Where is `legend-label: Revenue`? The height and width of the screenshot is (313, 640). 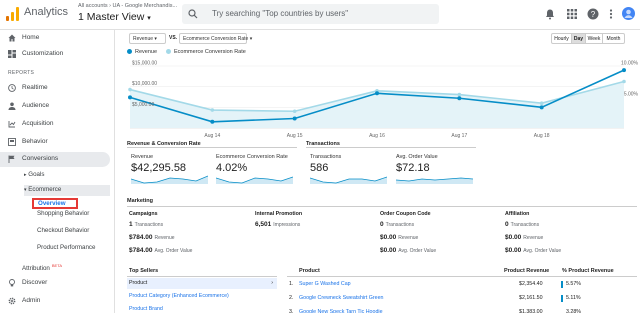
legend-label: Revenue is located at coordinates (146, 52).